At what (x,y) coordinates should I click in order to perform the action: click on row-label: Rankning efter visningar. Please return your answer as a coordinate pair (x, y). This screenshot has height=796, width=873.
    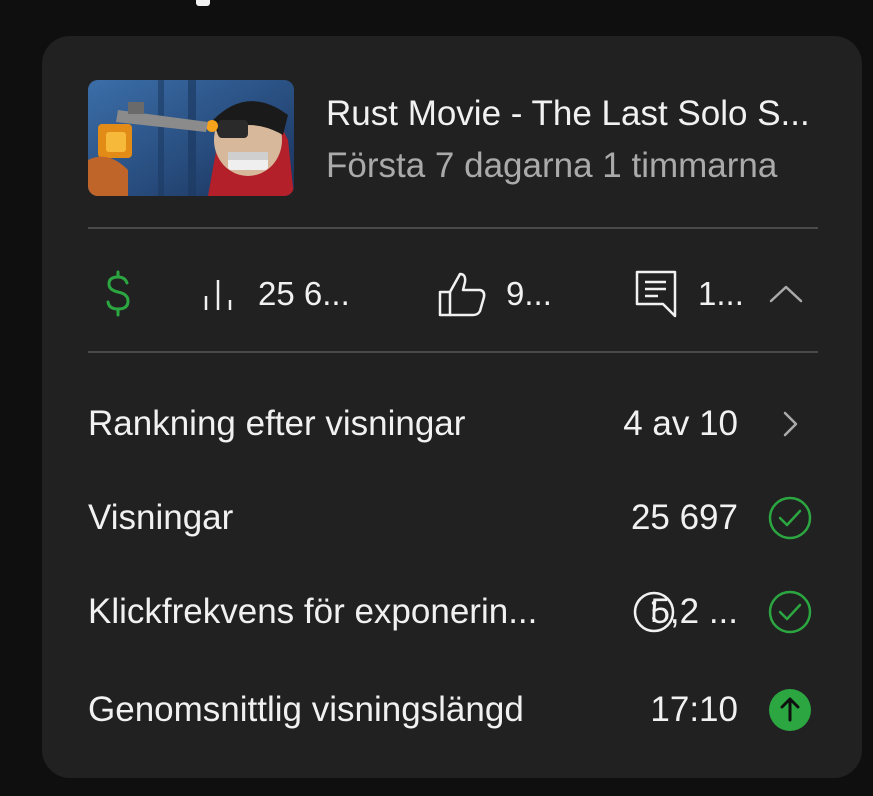
    Looking at the image, I should click on (277, 423).